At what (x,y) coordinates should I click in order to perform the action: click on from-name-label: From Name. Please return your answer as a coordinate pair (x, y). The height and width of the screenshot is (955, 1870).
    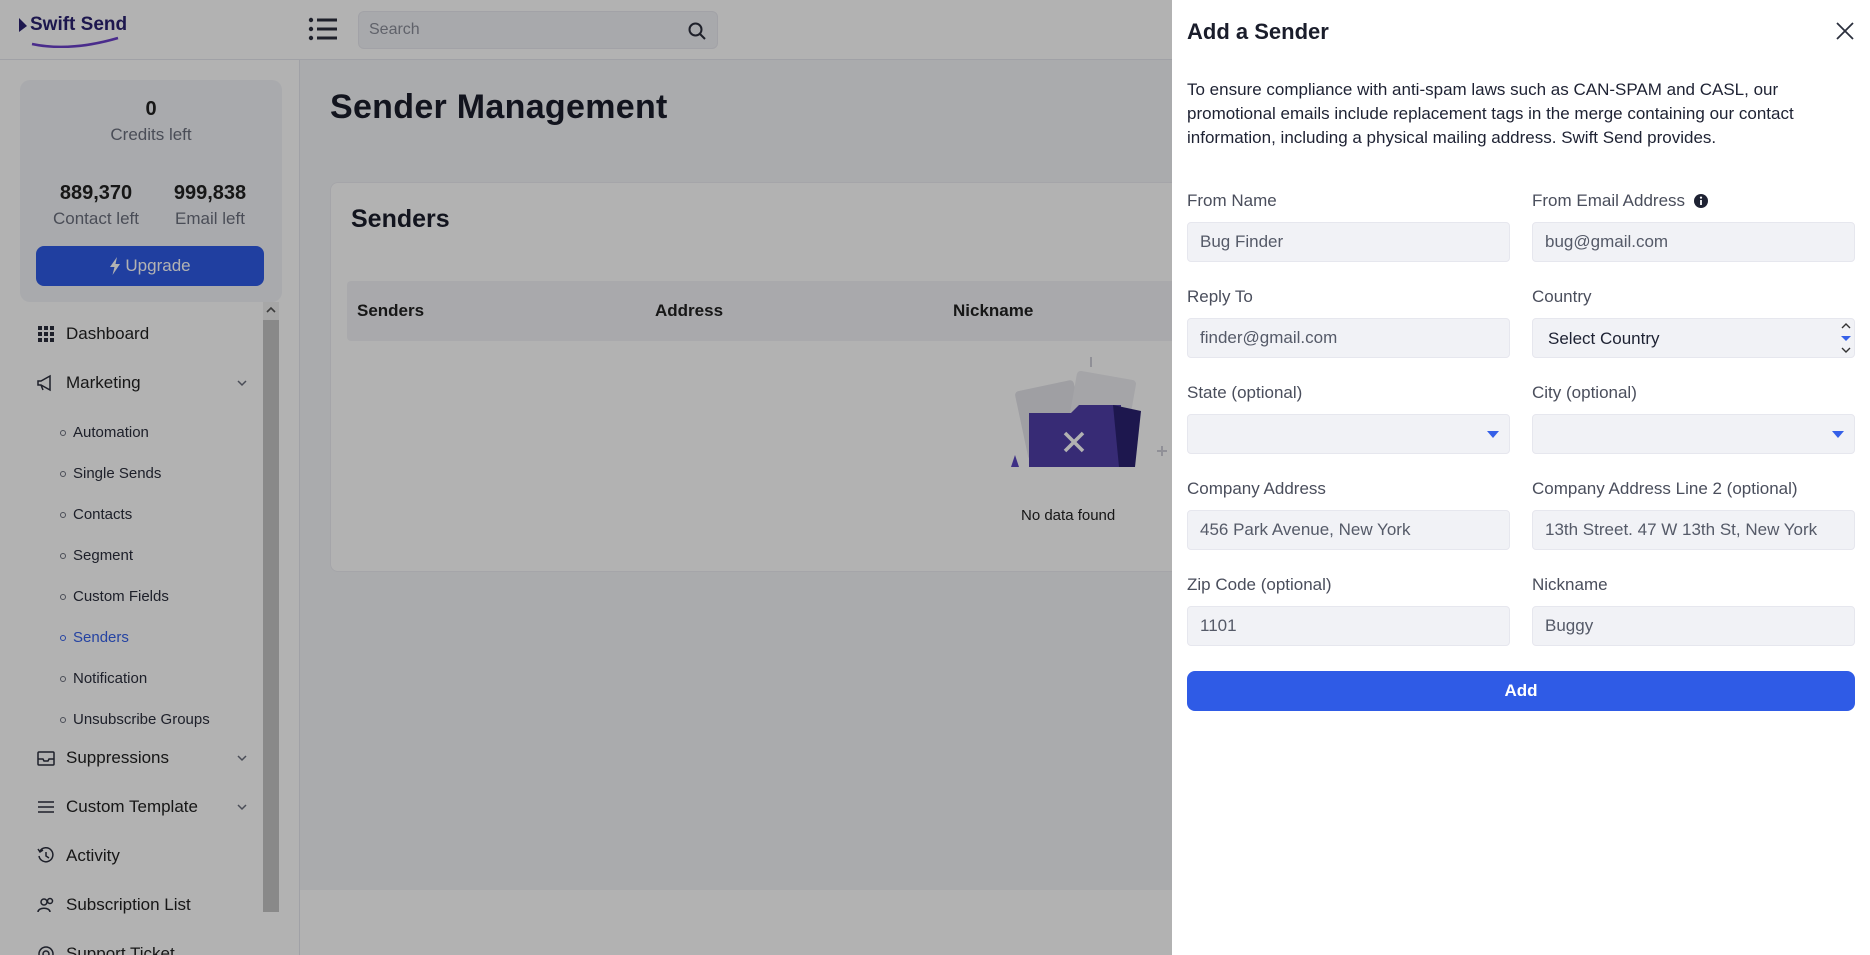
    Looking at the image, I should click on (1232, 201).